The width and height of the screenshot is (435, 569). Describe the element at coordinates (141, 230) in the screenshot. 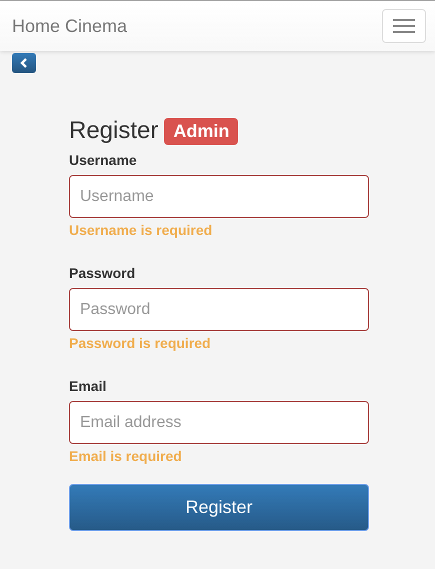

I see `error-message: Username is required` at that location.